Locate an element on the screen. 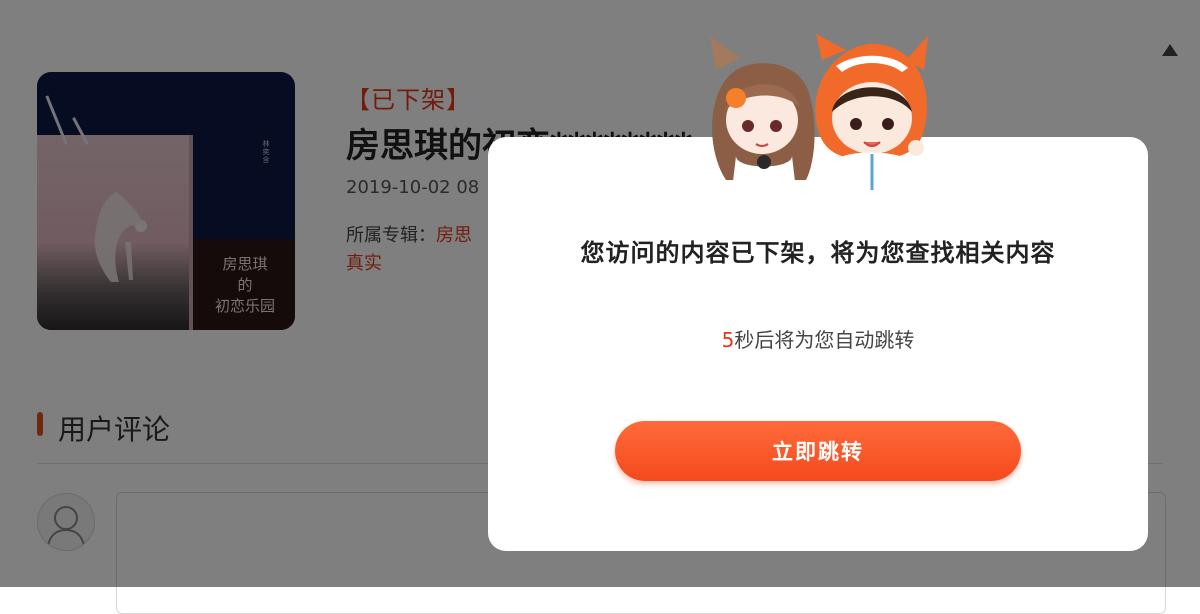  jump-now-button: 立即跳转 is located at coordinates (818, 451).